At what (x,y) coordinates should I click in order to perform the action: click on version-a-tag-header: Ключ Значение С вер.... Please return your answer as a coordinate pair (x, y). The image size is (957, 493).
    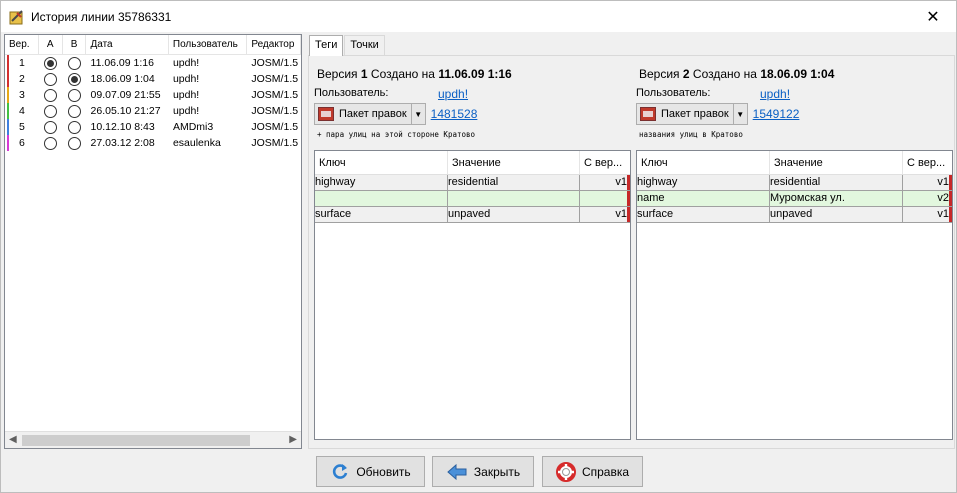
    Looking at the image, I should click on (472, 163).